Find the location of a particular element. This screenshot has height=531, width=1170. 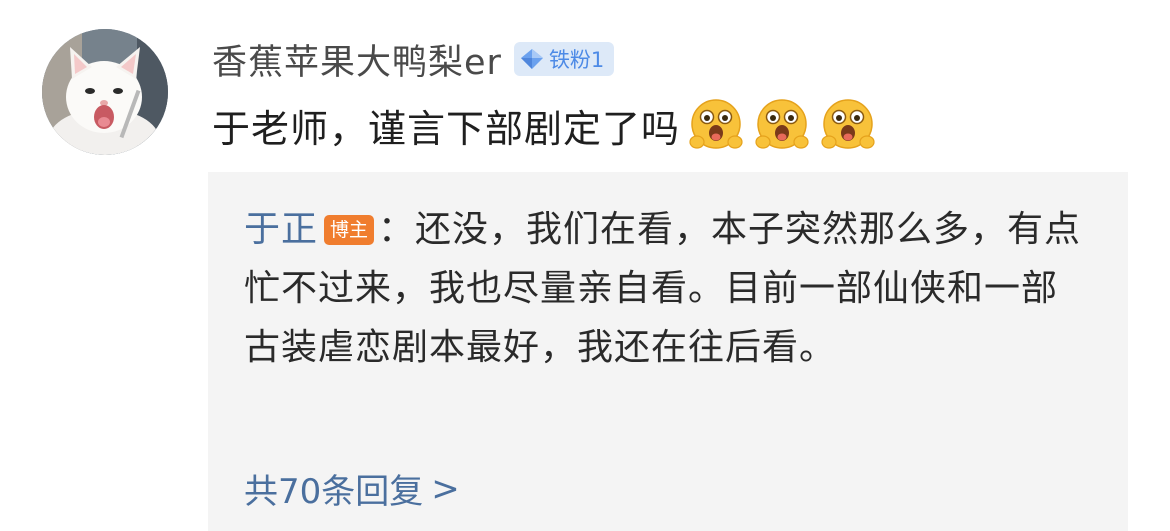

avatar is located at coordinates (105, 92).